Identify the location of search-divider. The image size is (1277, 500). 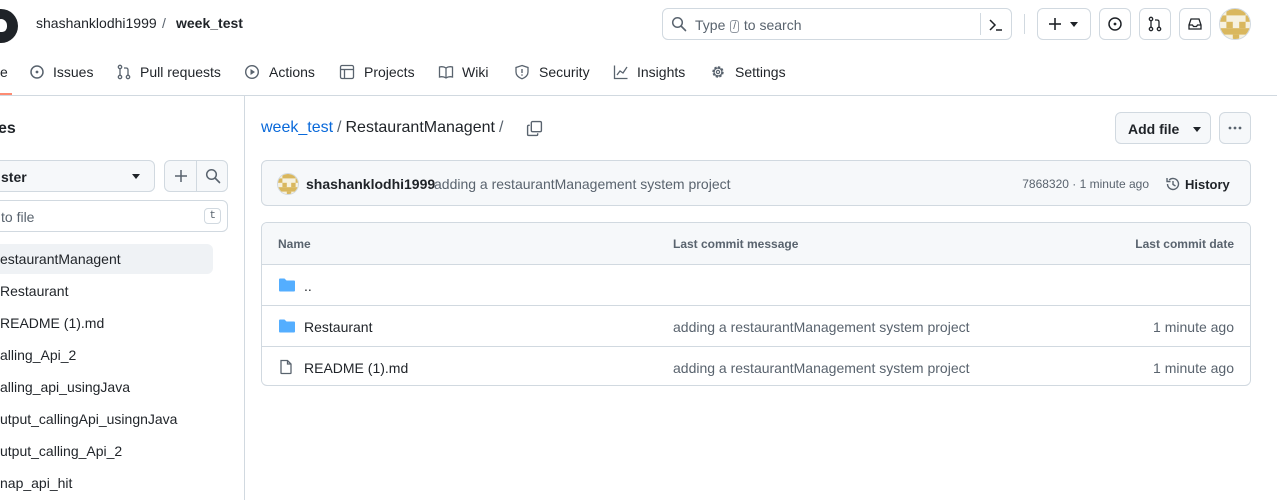
(980, 24).